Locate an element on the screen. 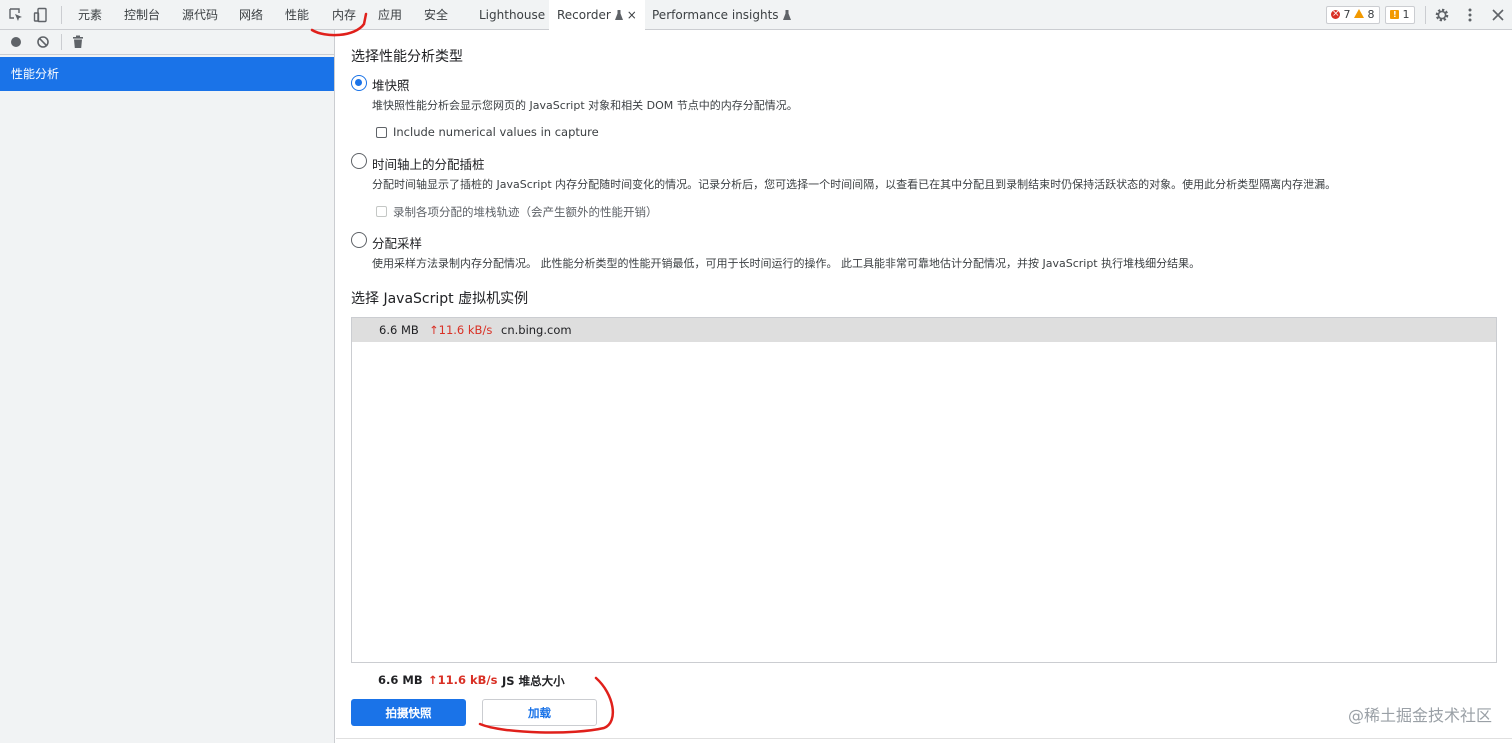  tab-performance: 性能 is located at coordinates (297, 15).